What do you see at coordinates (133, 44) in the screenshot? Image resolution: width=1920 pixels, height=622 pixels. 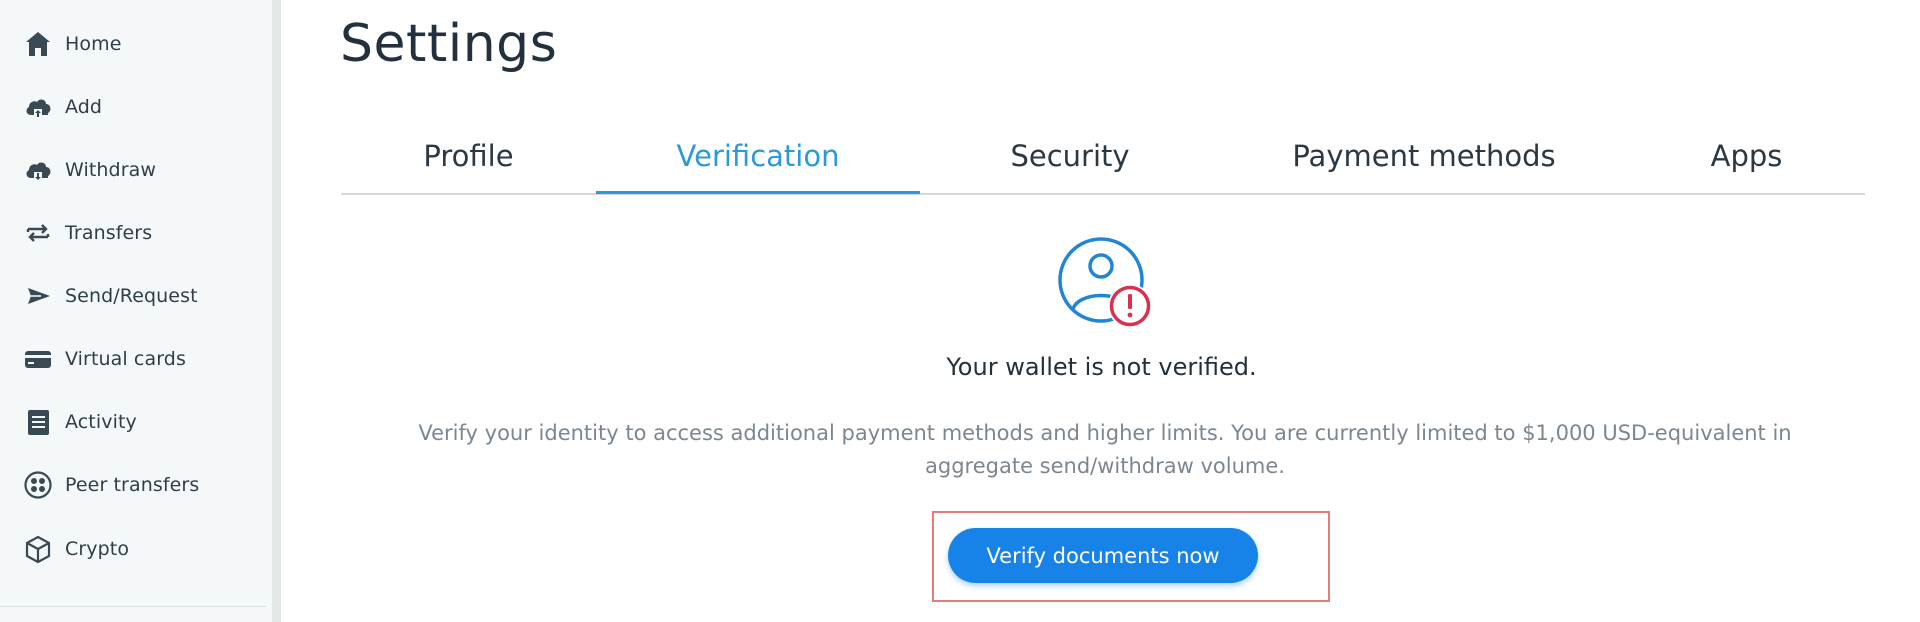 I see `sidebar-item-home: Home` at bounding box center [133, 44].